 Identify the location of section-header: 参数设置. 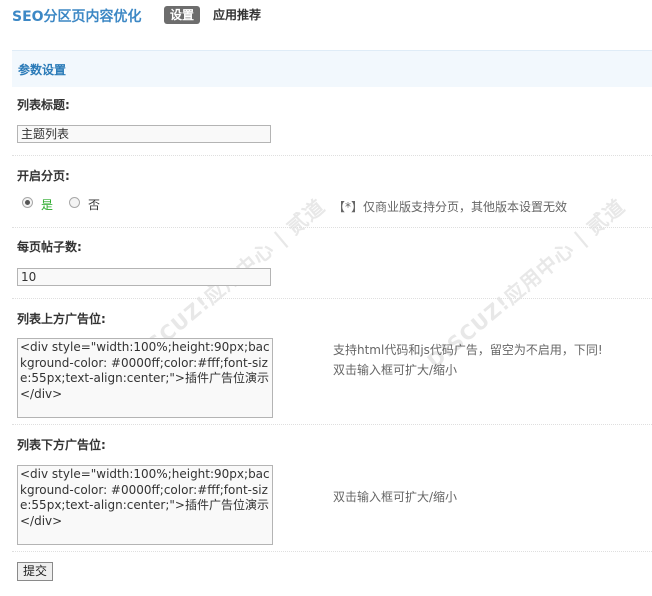
(332, 68).